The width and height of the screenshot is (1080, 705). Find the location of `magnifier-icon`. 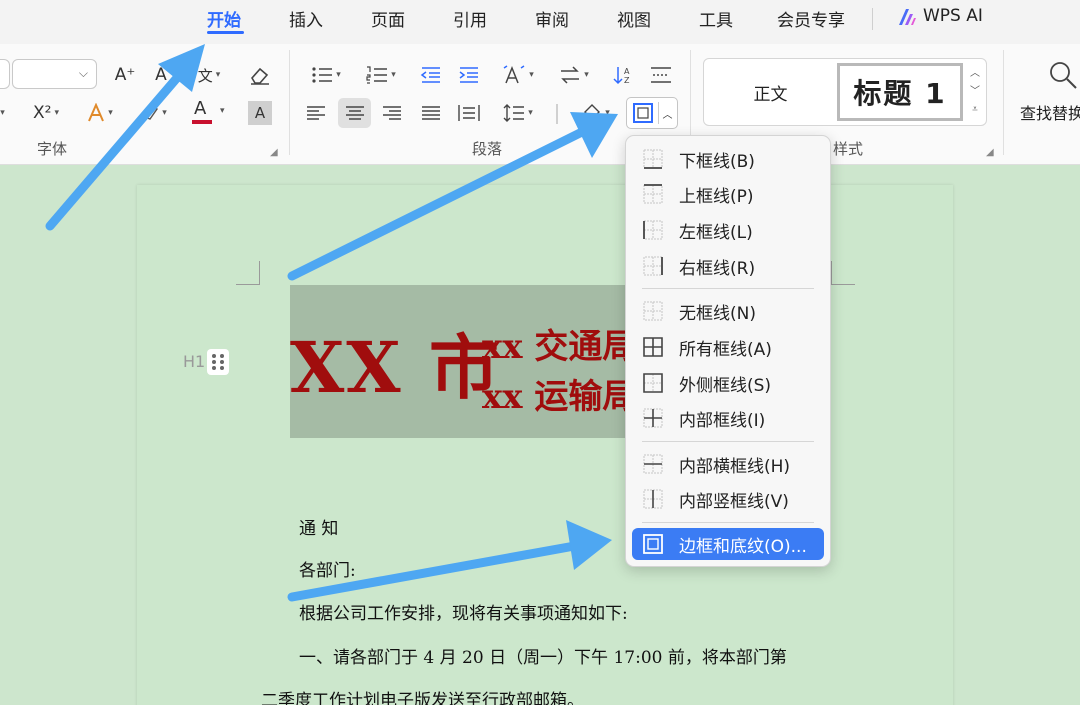

magnifier-icon is located at coordinates (1063, 75).